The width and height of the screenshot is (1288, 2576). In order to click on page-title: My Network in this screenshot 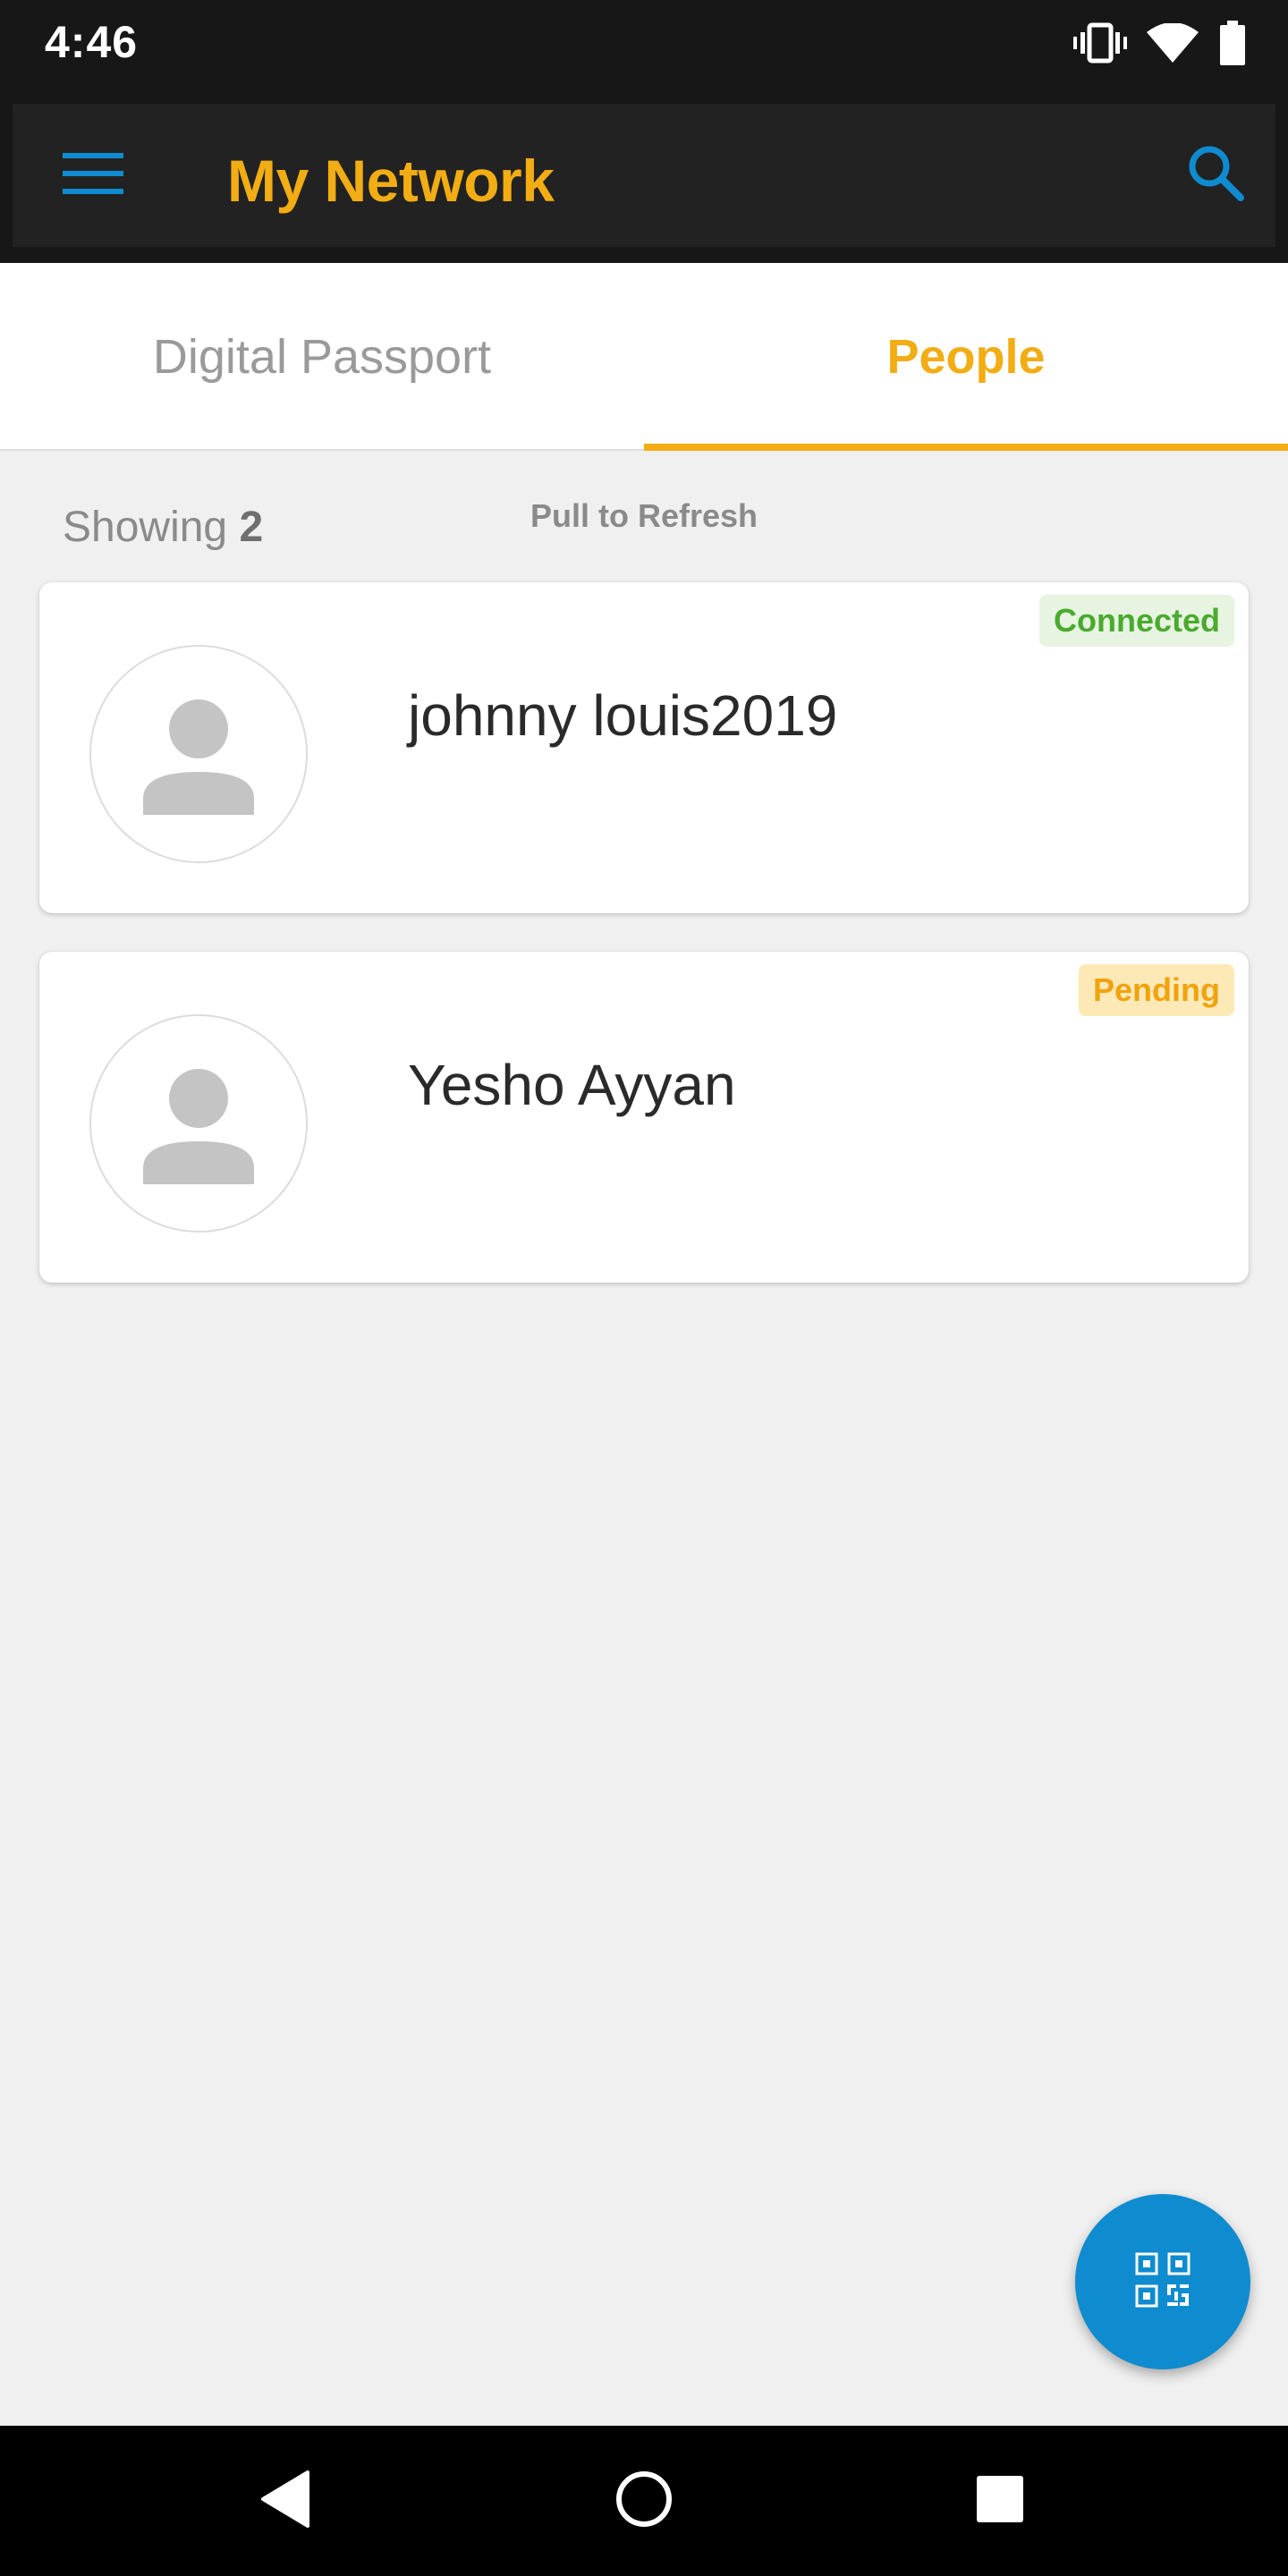, I will do `click(391, 181)`.